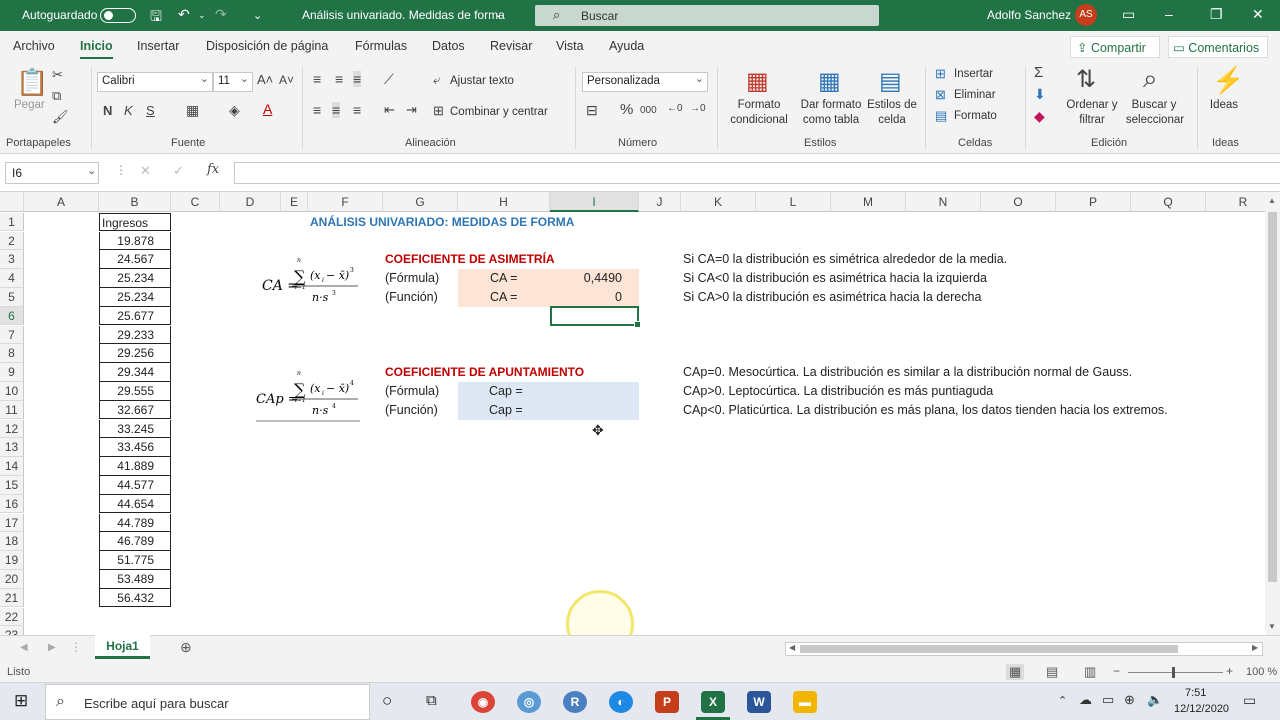  I want to click on scroll-left-icon: ◀, so click(792, 647).